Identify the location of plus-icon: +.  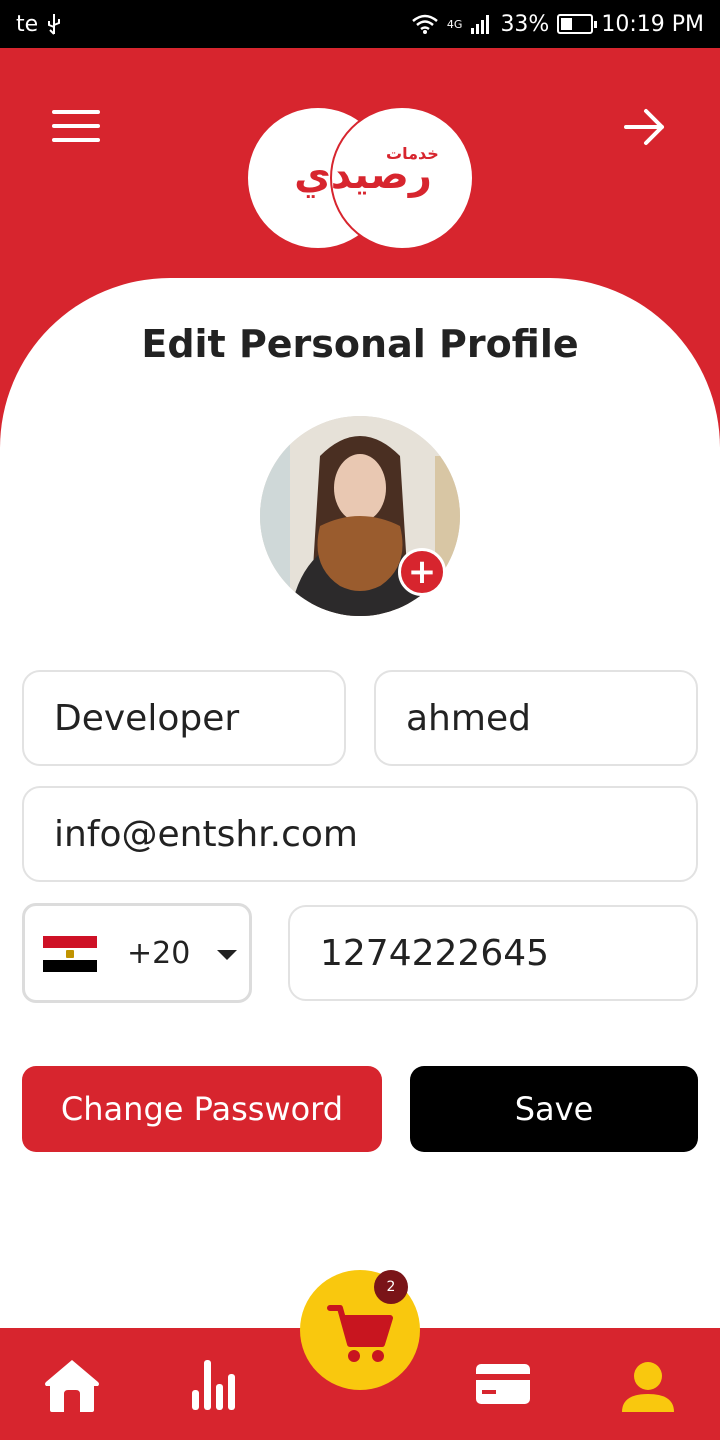
(422, 572).